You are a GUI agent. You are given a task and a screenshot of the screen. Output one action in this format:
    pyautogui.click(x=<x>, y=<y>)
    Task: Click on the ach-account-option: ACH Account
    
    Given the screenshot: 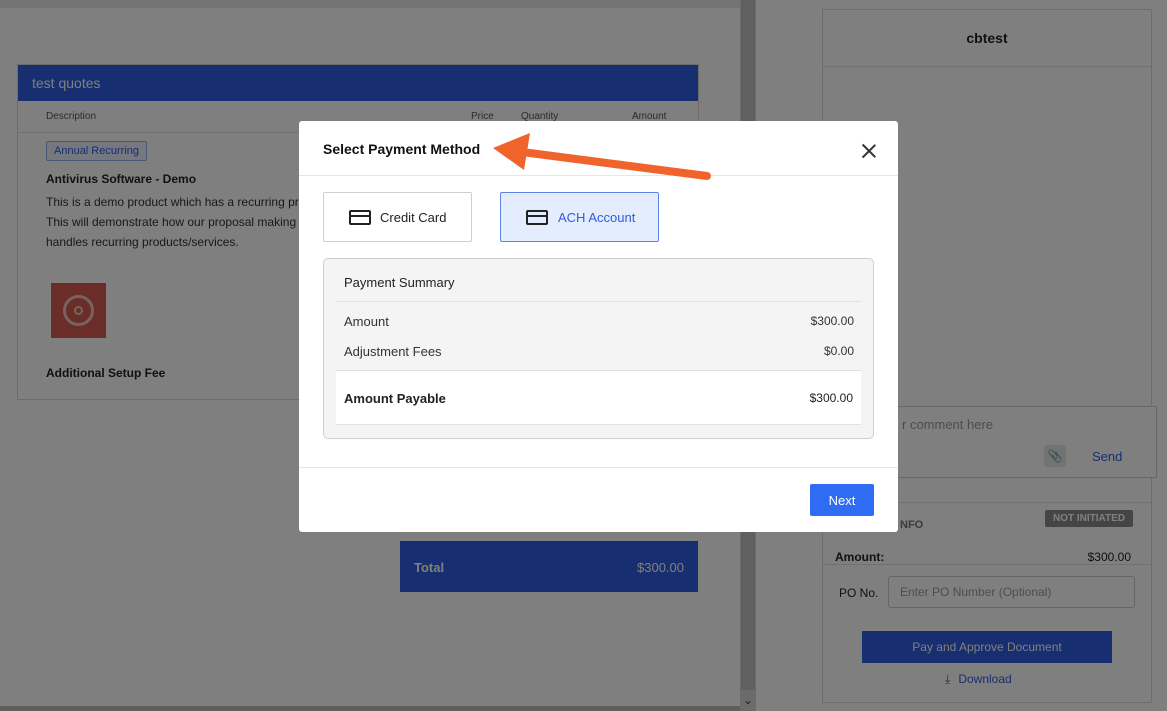 What is the action you would take?
    pyautogui.click(x=579, y=217)
    